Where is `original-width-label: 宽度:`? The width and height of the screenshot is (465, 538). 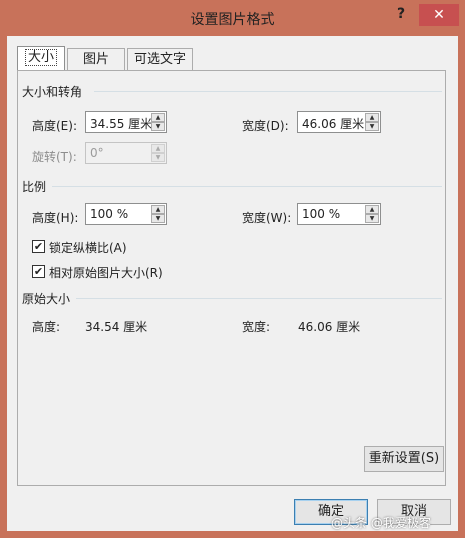
original-width-label: 宽度: is located at coordinates (256, 327).